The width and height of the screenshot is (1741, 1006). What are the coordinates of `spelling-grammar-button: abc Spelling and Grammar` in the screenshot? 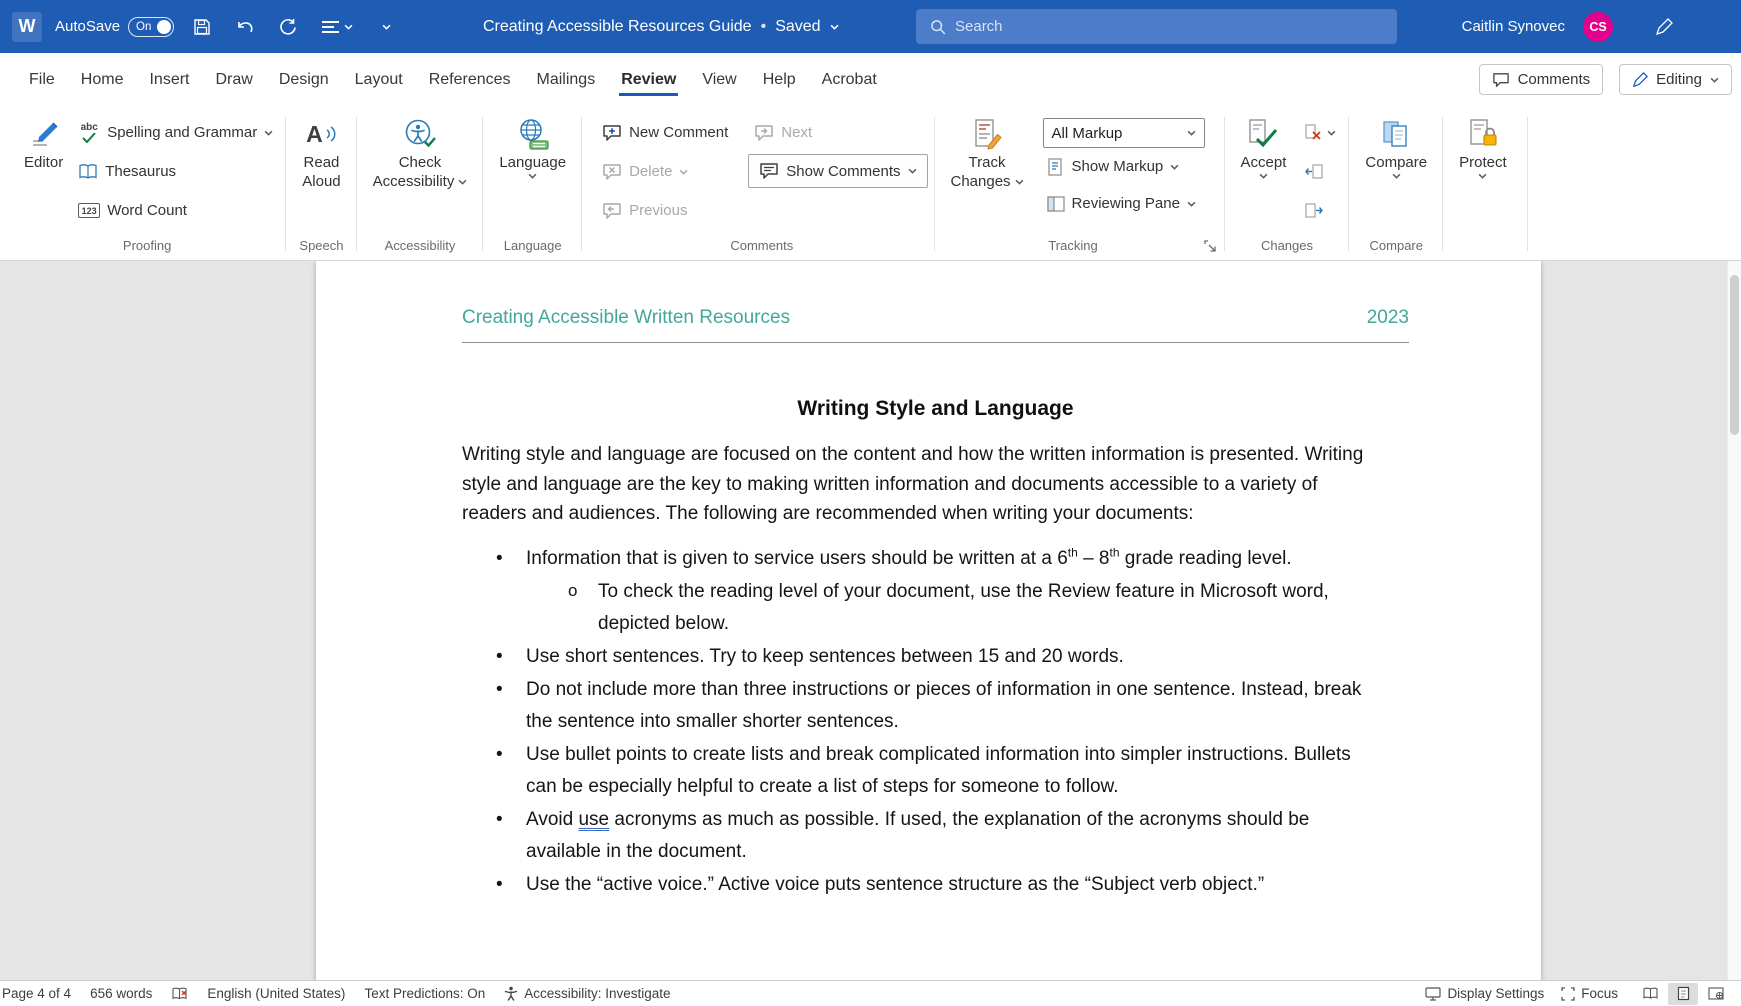 It's located at (175, 132).